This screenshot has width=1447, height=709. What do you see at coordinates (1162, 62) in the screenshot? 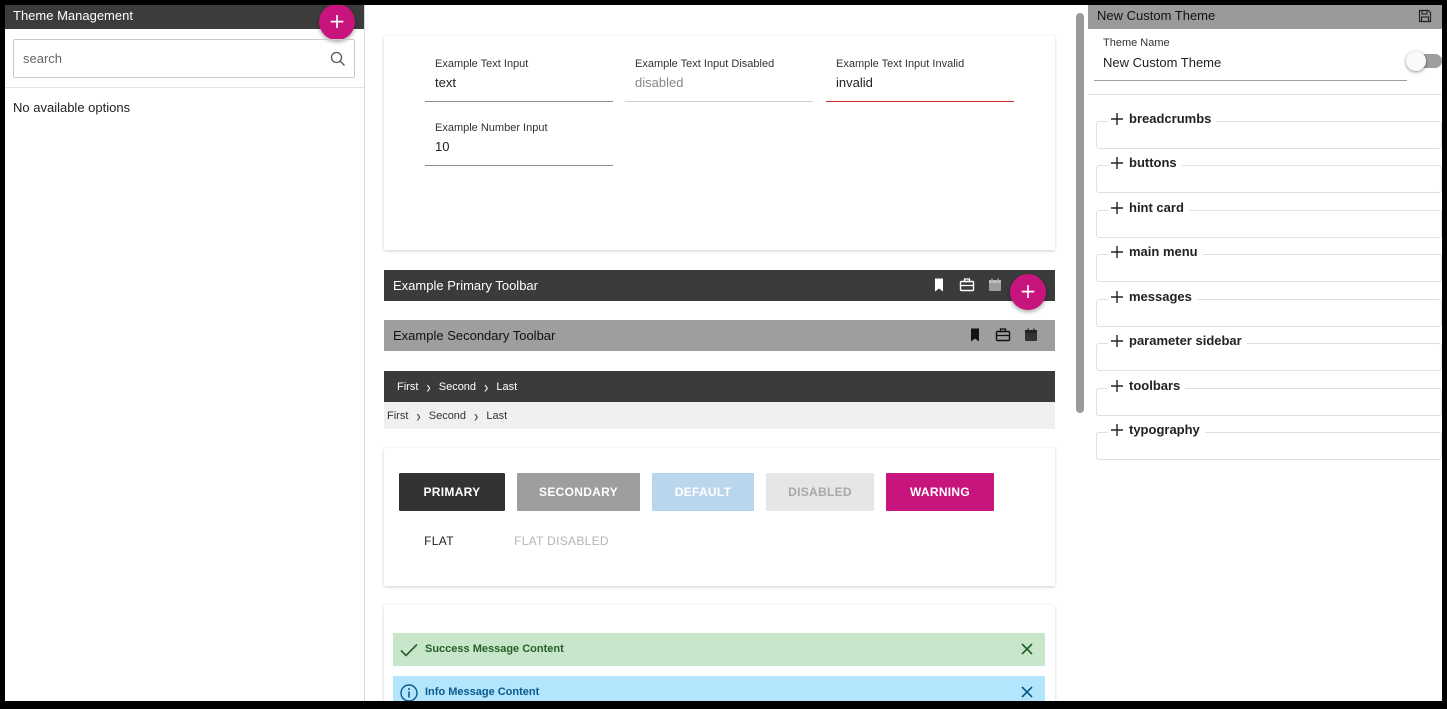
I see `theme-name-value: New Custom Theme` at bounding box center [1162, 62].